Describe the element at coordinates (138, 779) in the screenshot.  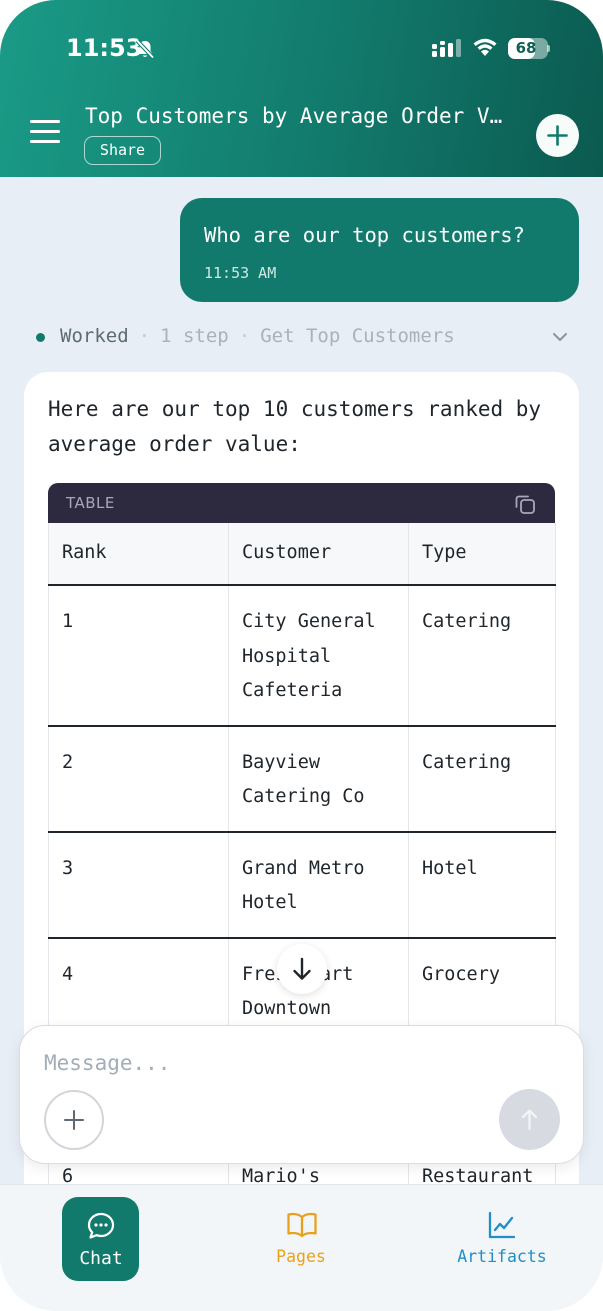
I see `table-cell: 2` at that location.